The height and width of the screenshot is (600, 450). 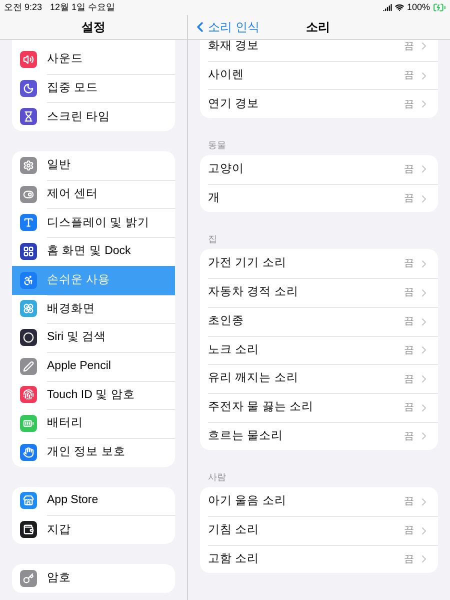 What do you see at coordinates (93, 194) in the screenshot?
I see `sidebar-item: 제어 센터` at bounding box center [93, 194].